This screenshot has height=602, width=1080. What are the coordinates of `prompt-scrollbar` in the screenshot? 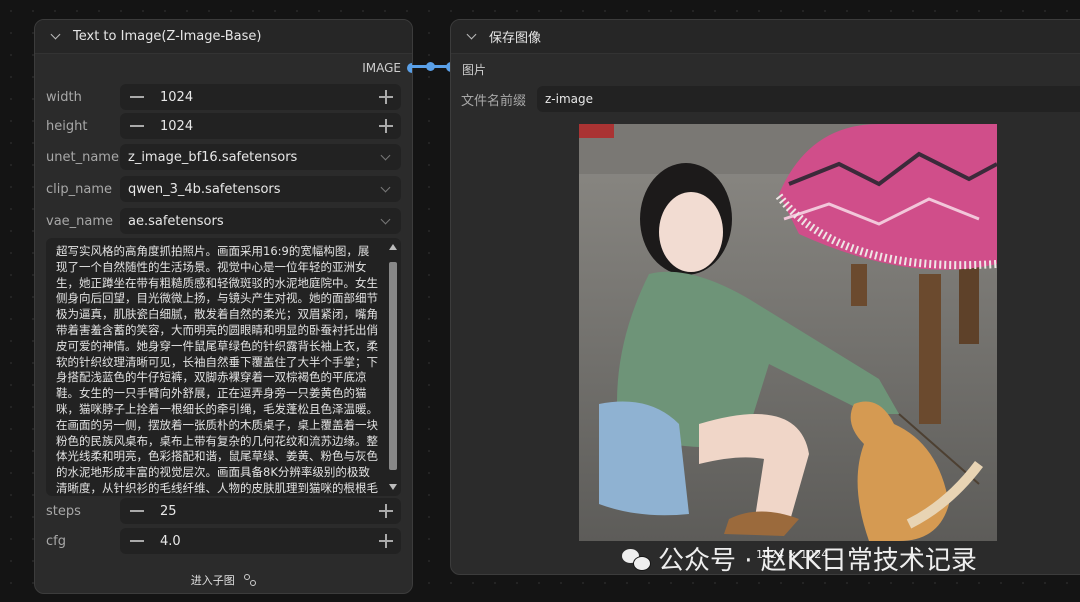 It's located at (393, 367).